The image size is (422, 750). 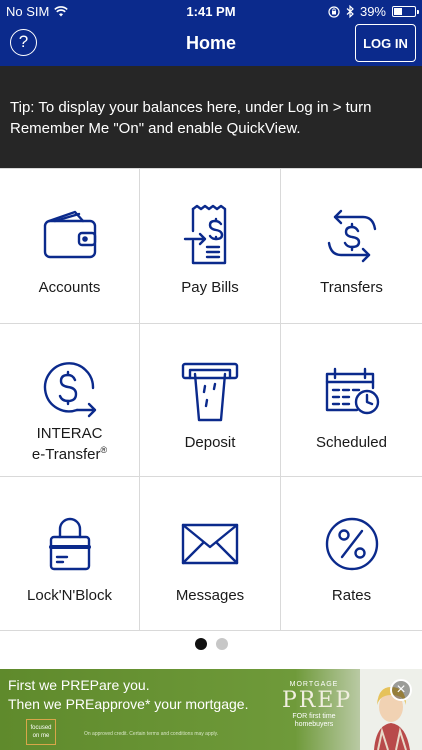 I want to click on tile-messages: Messages, so click(x=210, y=554).